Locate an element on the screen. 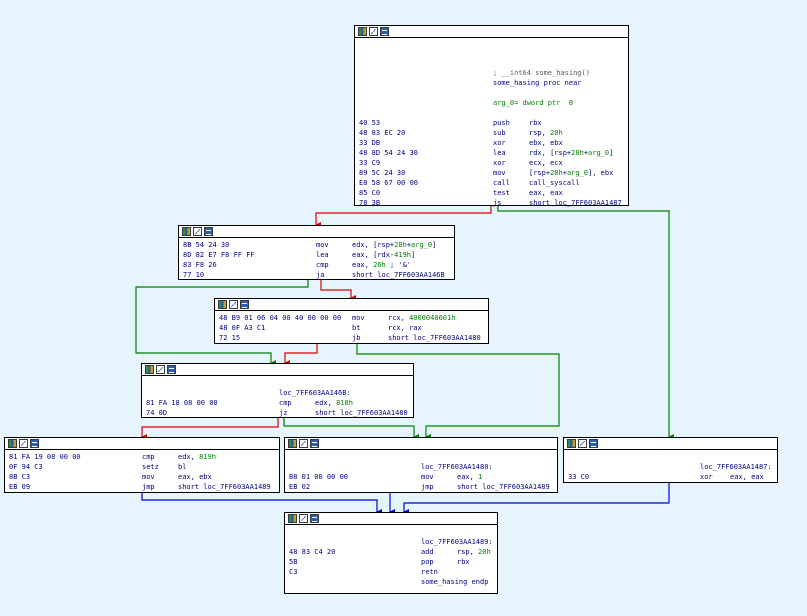  code-line: 48 8D 54 24 30 lea rdx, [rsp+28h+arg_0] is located at coordinates (491, 153).